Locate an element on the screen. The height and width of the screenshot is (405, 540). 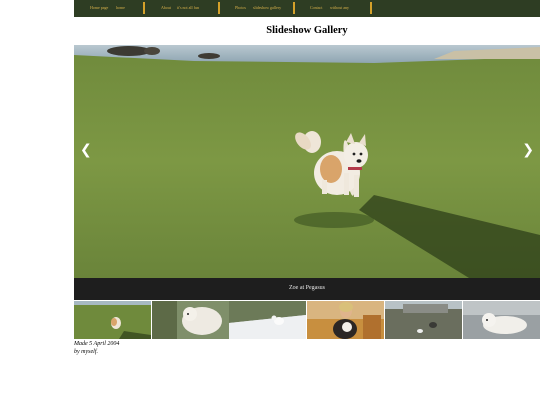
thumb-white-dog-resting-image is located at coordinates (190, 320).